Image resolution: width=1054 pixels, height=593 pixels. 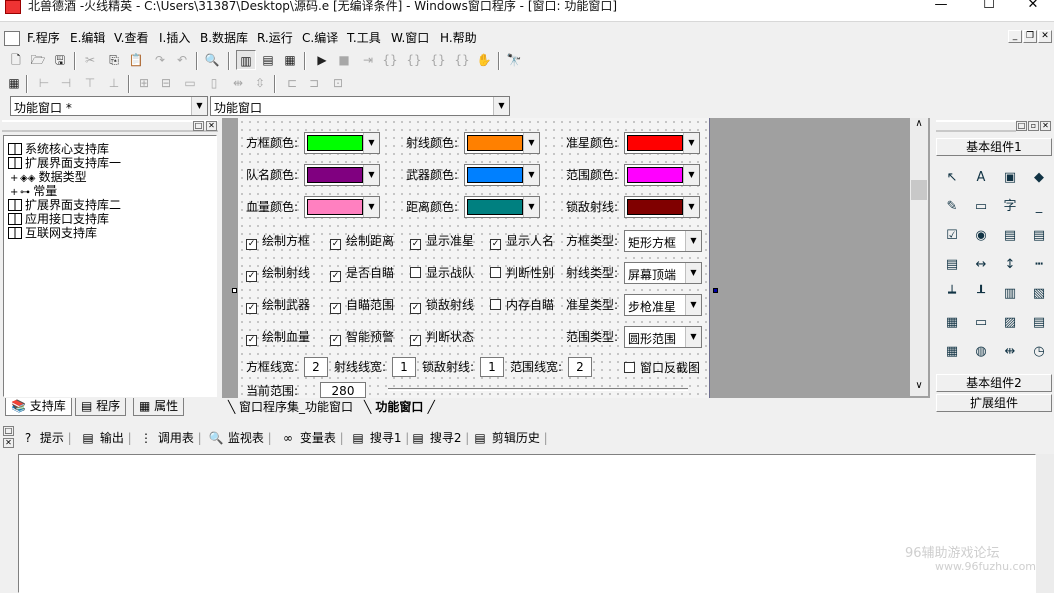 What do you see at coordinates (314, 83) in the screenshot?
I see `center-form-v-icon: ⊐` at bounding box center [314, 83].